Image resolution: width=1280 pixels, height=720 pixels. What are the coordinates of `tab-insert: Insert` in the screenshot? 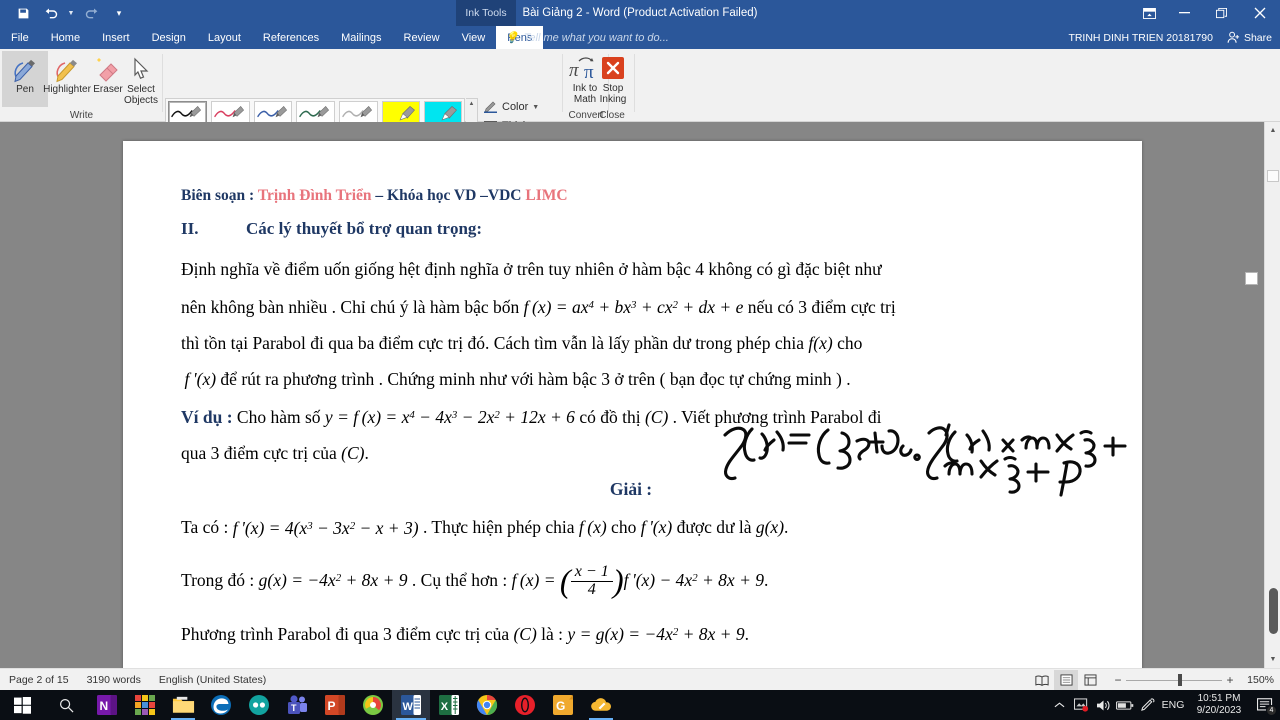 It's located at (116, 37).